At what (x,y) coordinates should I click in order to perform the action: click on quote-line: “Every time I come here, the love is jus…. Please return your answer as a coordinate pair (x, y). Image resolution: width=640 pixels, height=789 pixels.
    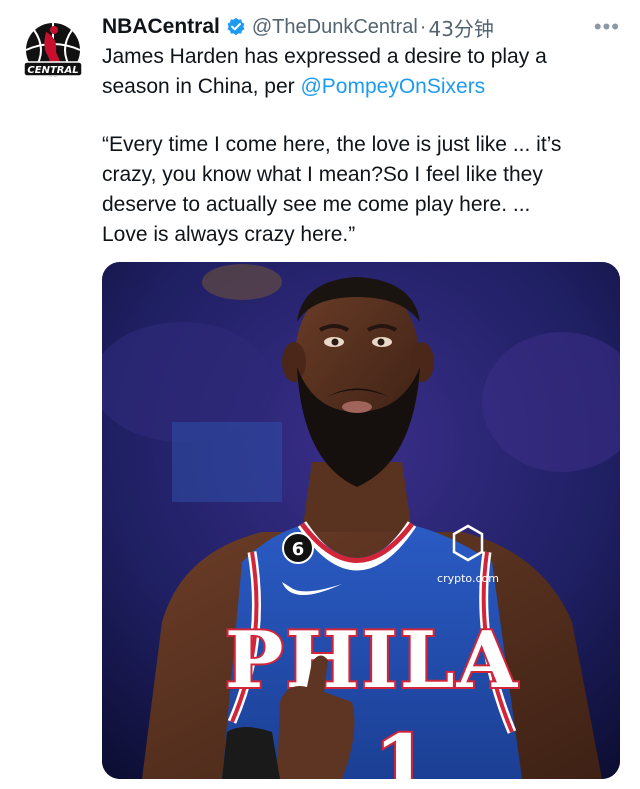
    Looking at the image, I should click on (332, 144).